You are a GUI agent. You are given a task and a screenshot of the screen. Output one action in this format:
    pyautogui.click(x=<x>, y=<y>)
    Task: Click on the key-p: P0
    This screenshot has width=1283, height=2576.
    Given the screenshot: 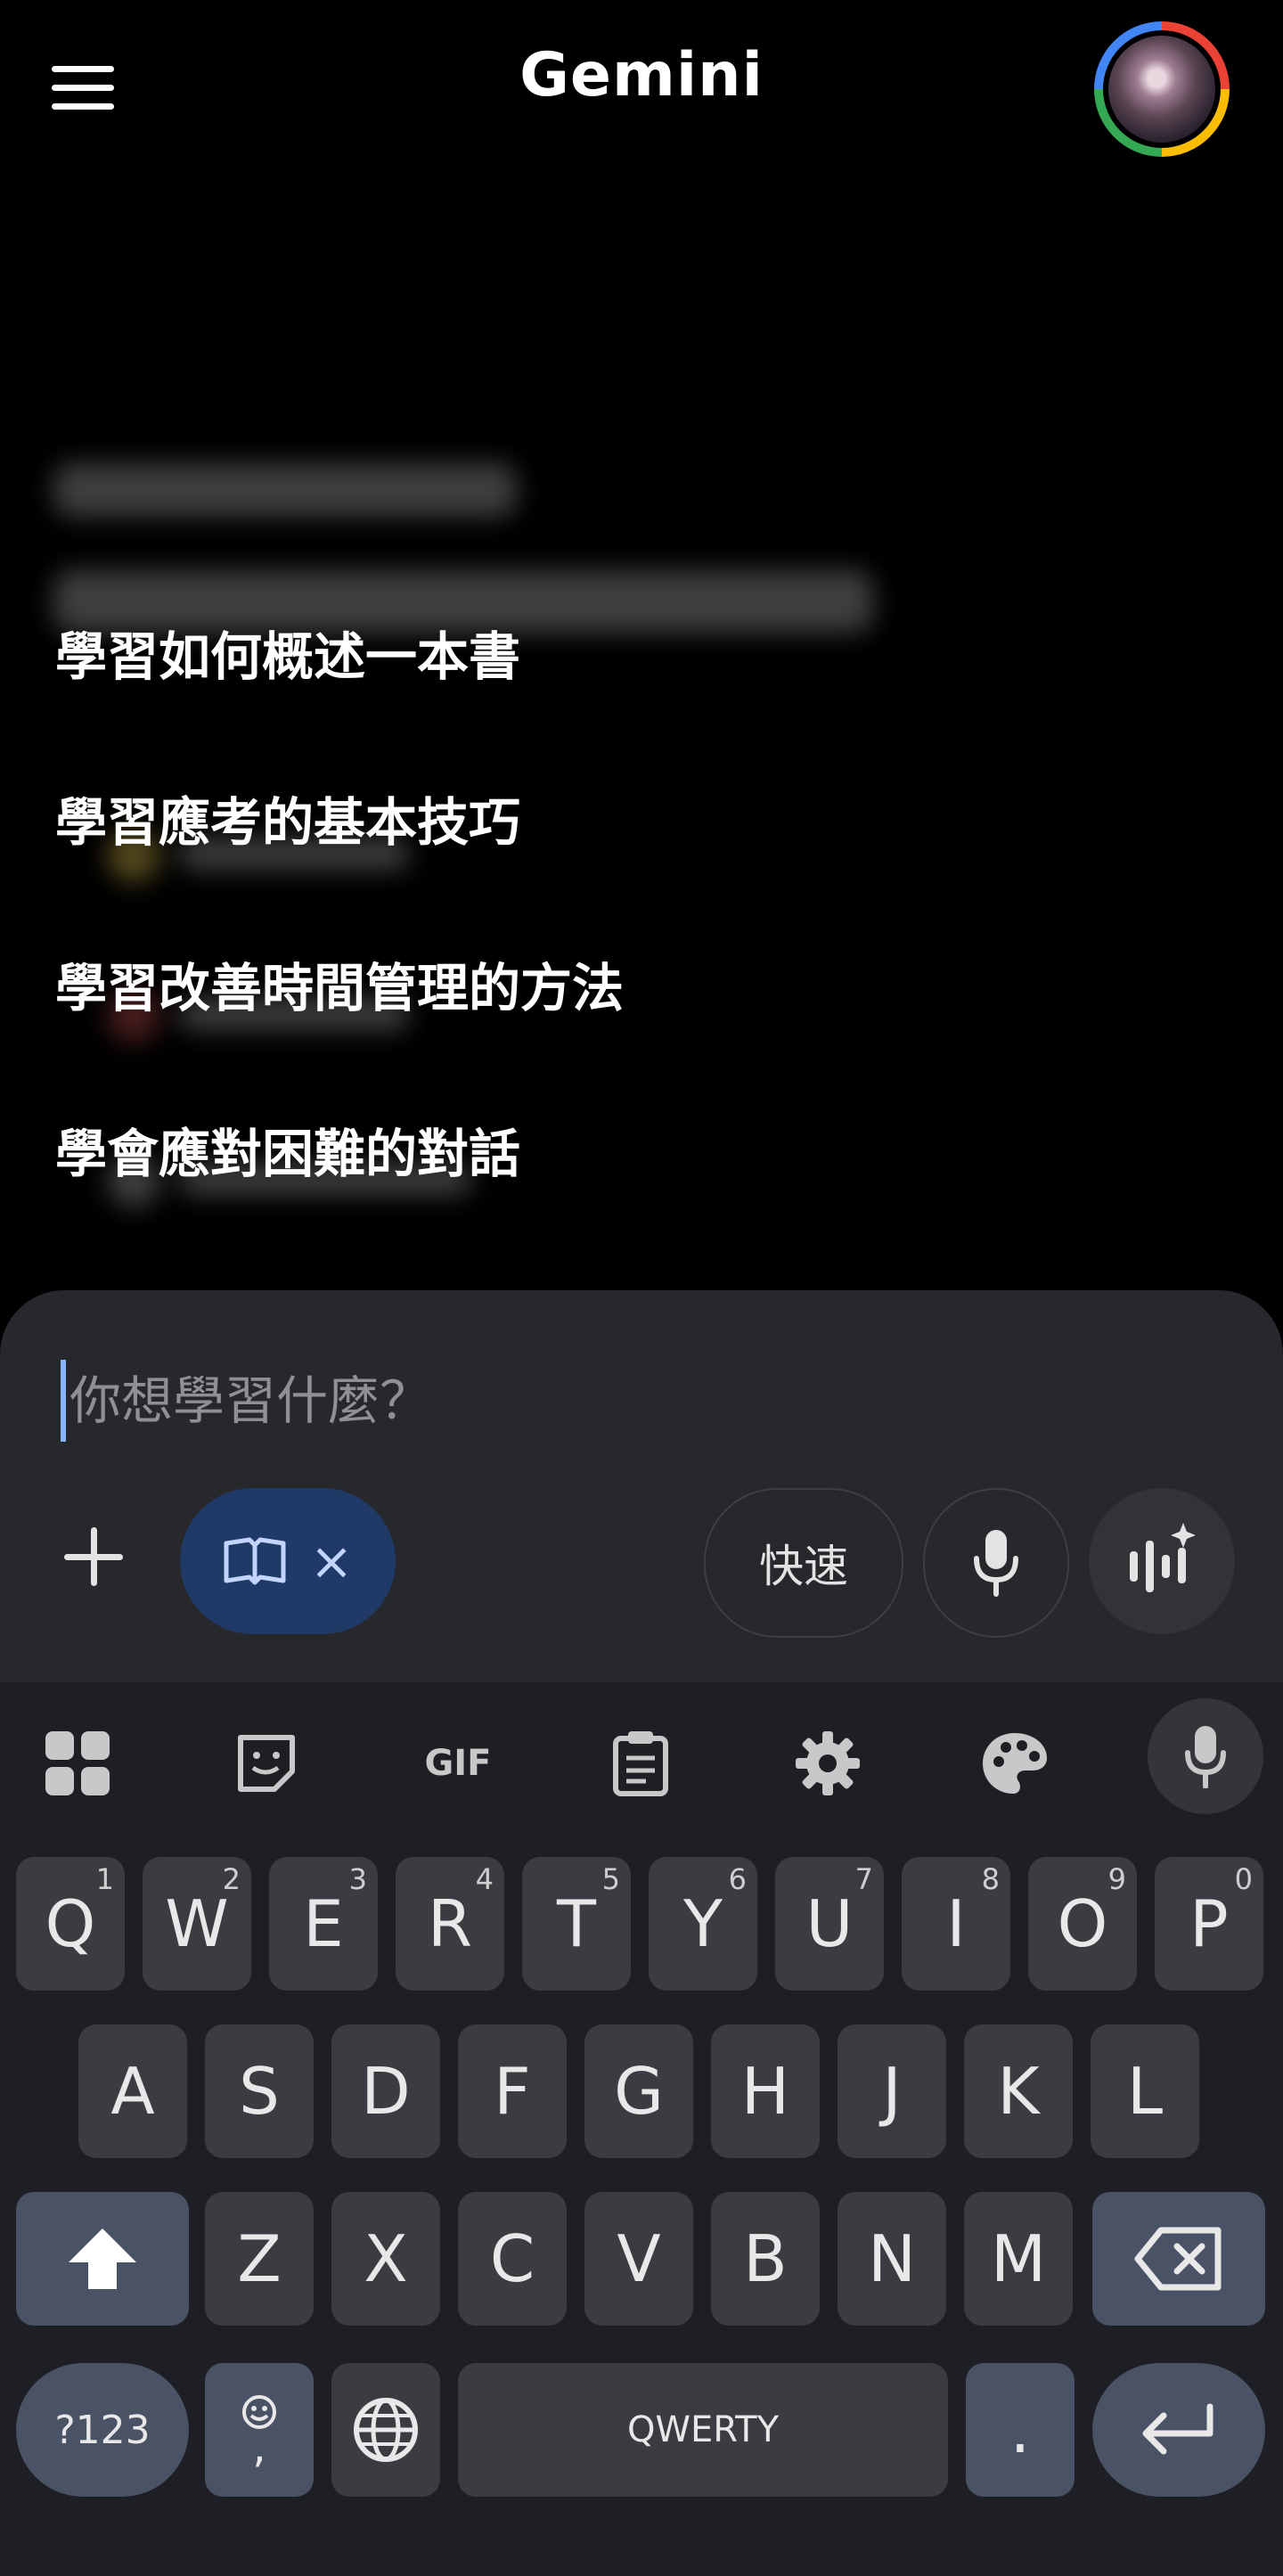 What is the action you would take?
    pyautogui.click(x=1209, y=1924)
    